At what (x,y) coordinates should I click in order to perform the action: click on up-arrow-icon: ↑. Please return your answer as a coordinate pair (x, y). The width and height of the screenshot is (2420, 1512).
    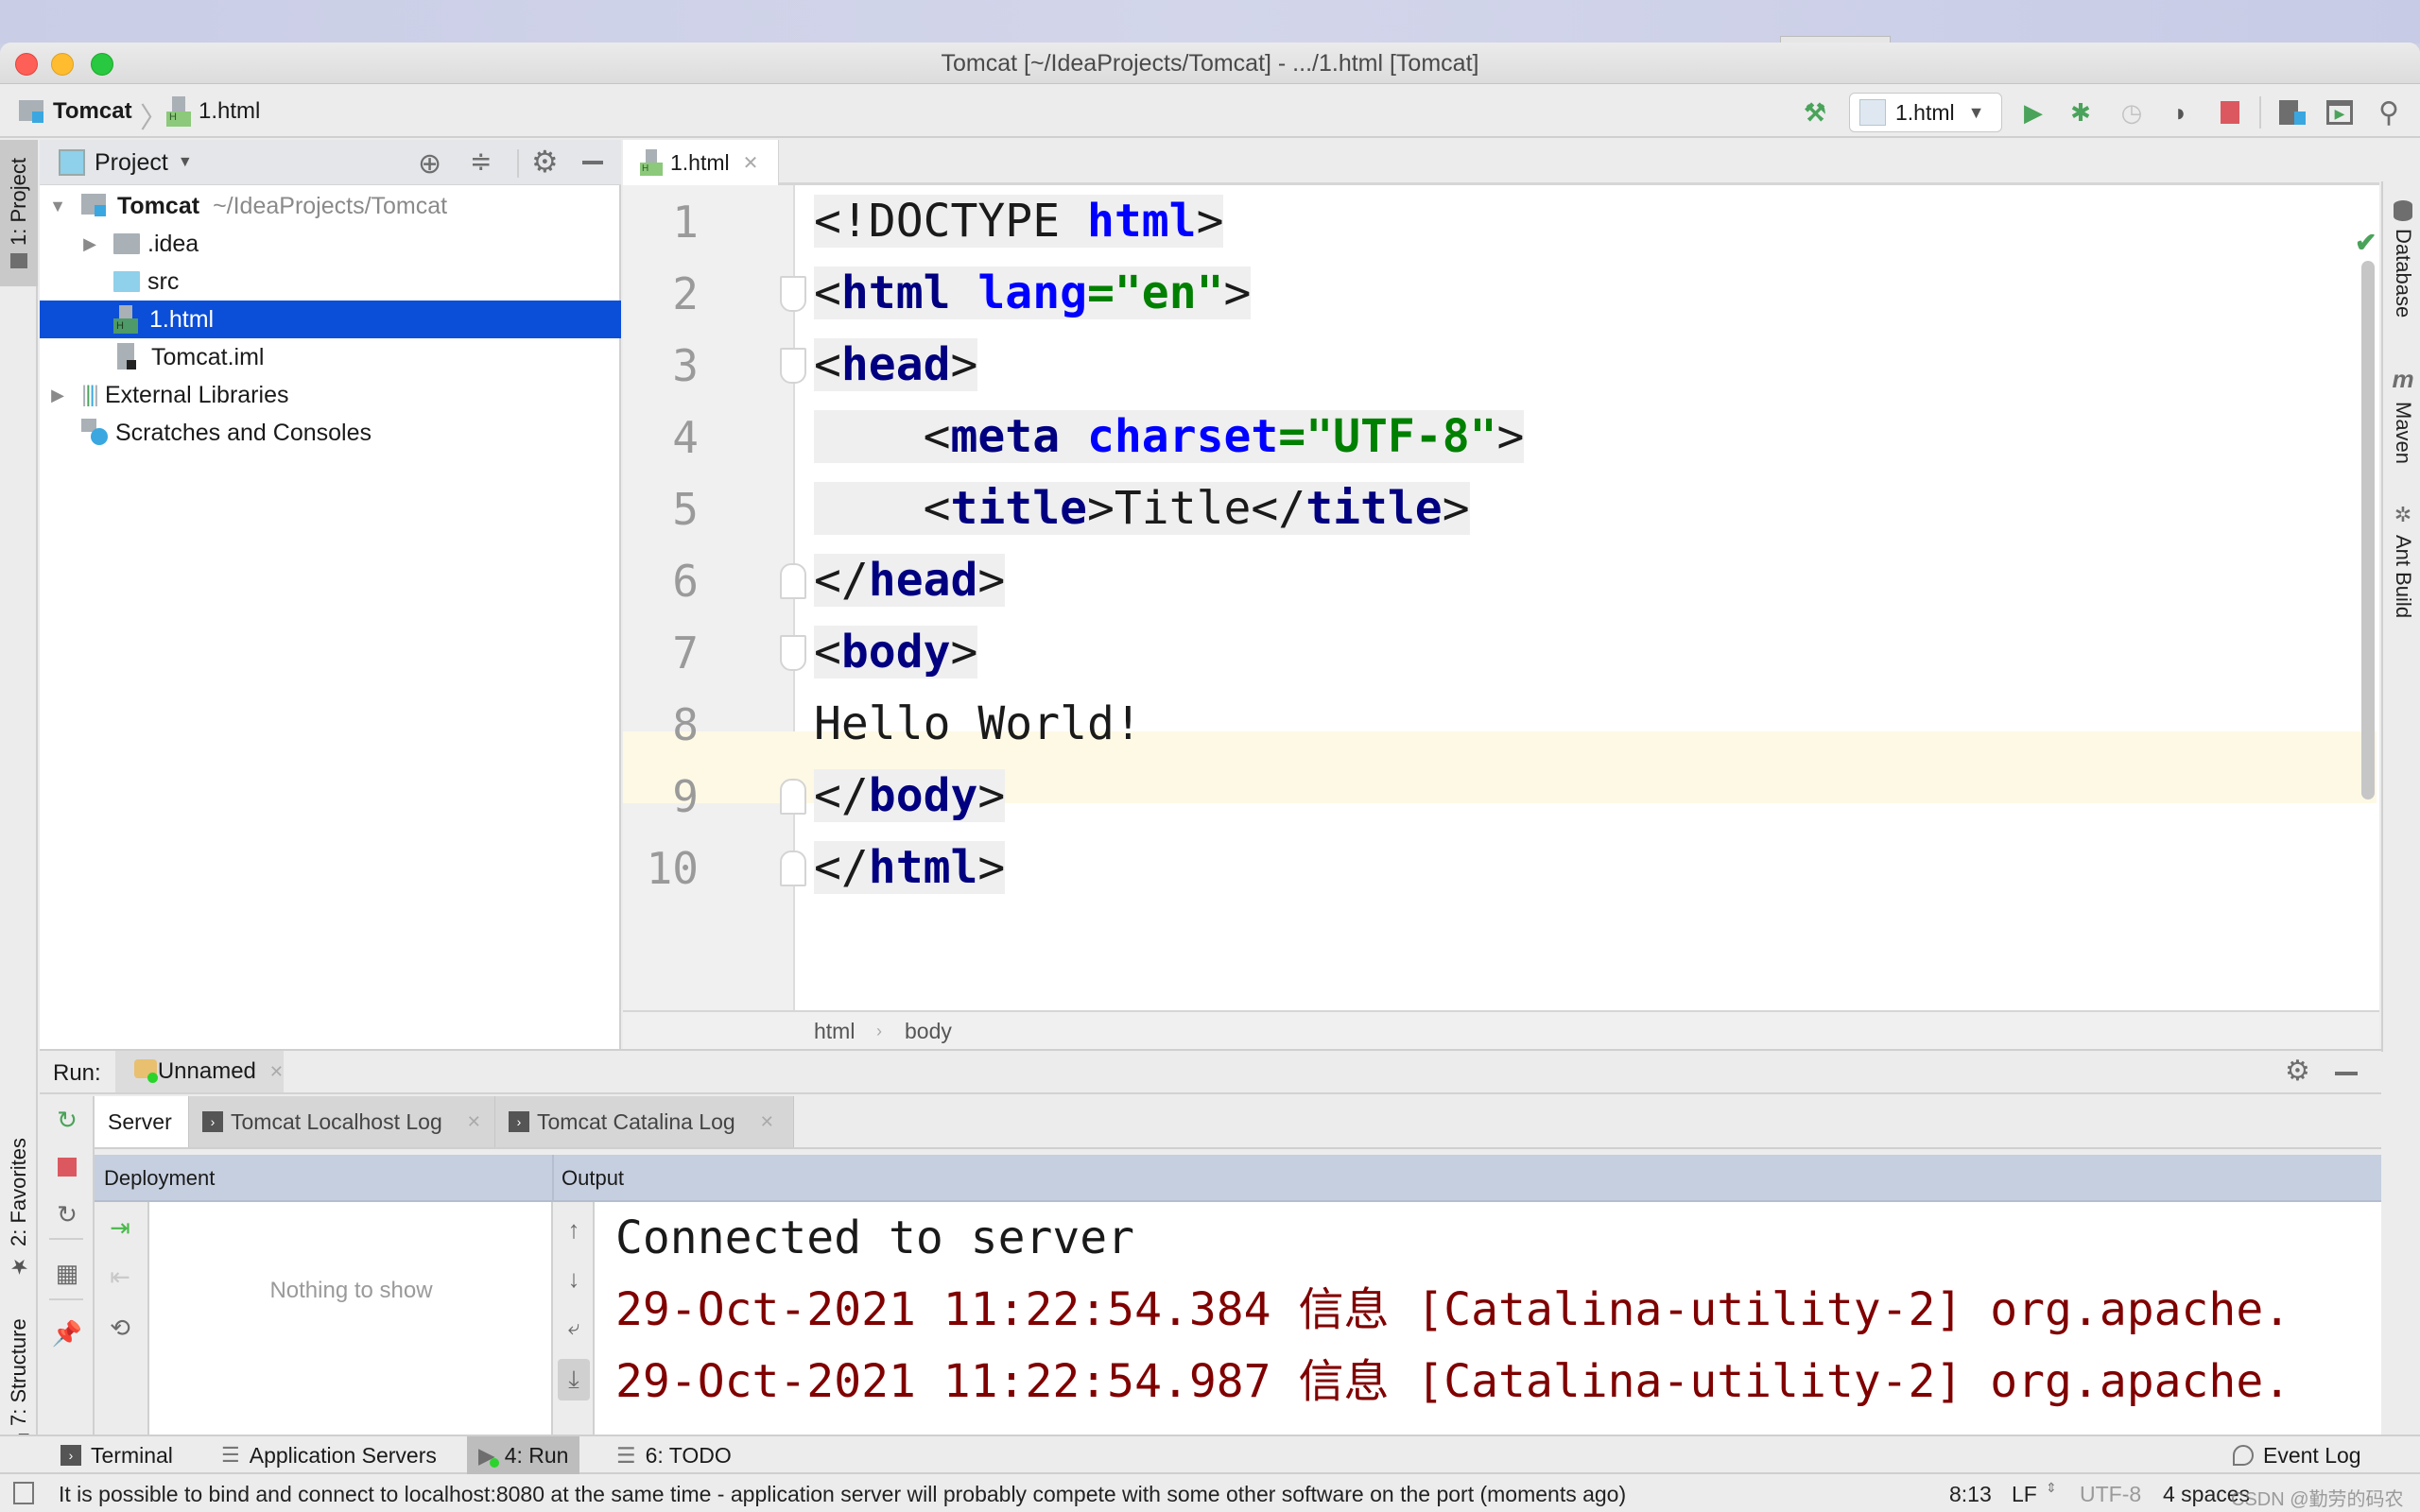
    Looking at the image, I should click on (574, 1229).